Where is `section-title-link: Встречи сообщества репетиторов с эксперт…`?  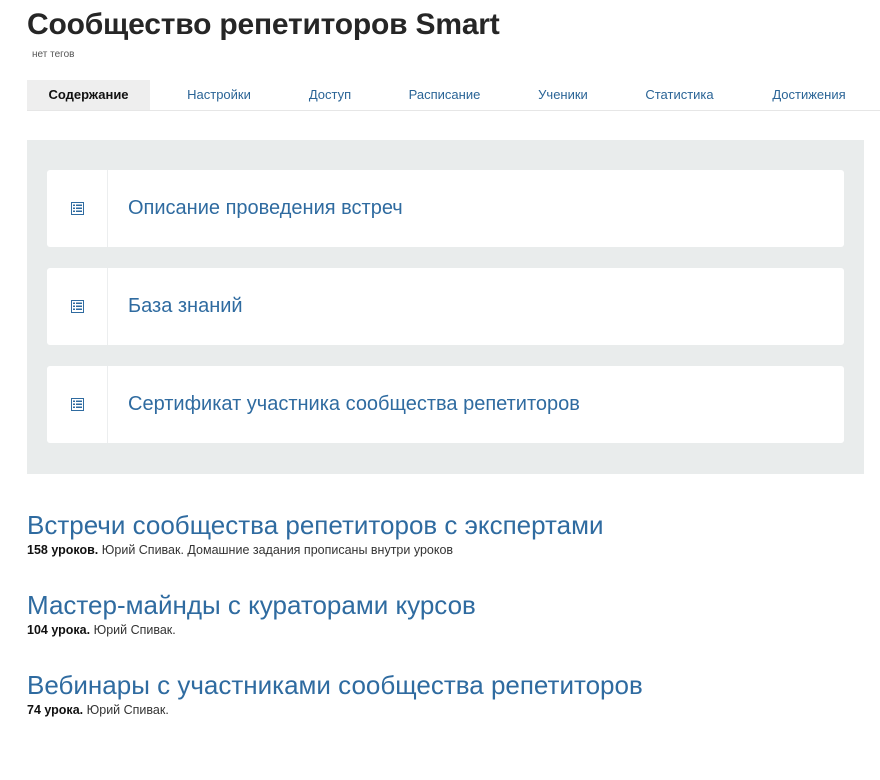
section-title-link: Встречи сообщества репетиторов с эксперт… is located at coordinates (447, 525).